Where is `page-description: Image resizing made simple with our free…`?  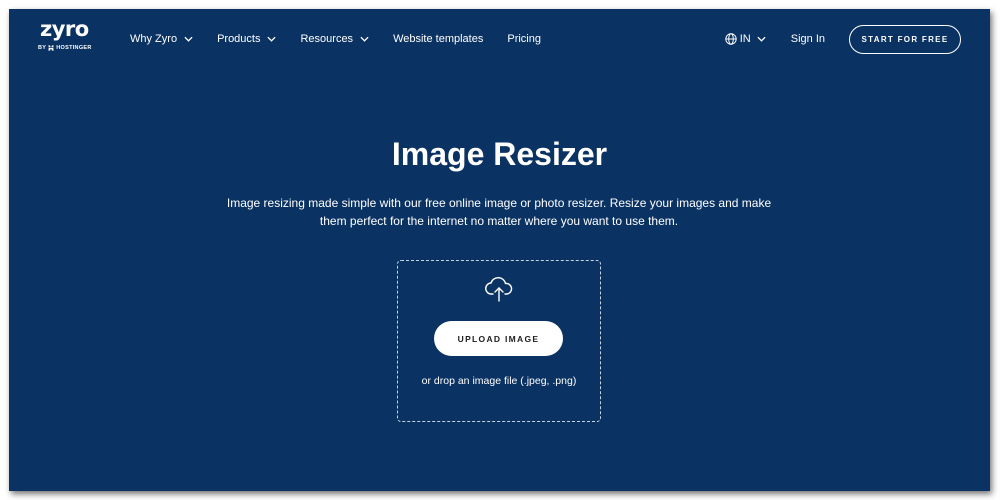
page-description: Image resizing made simple with our free… is located at coordinates (499, 212).